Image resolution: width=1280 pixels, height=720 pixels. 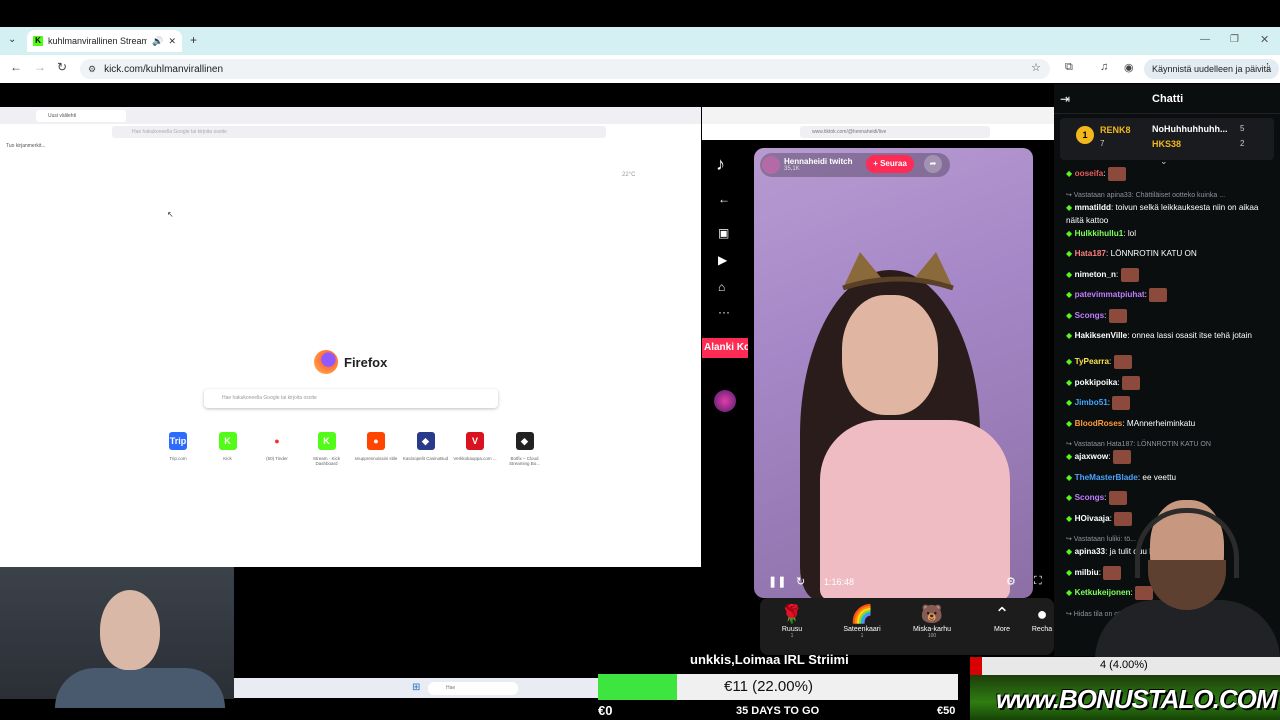 I want to click on taskbar-search: Hae, so click(x=473, y=688).